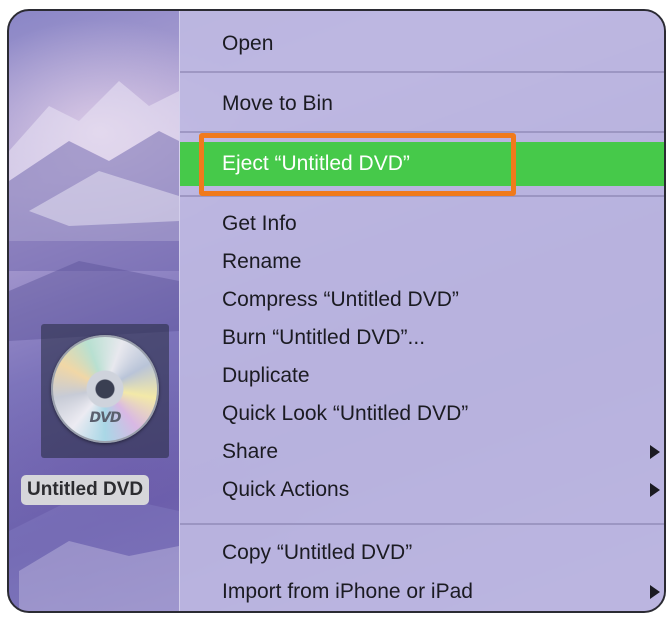 Image resolution: width=671 pixels, height=620 pixels. Describe the element at coordinates (422, 104) in the screenshot. I see `menu-item-move-to-bin: Move to Bin` at that location.